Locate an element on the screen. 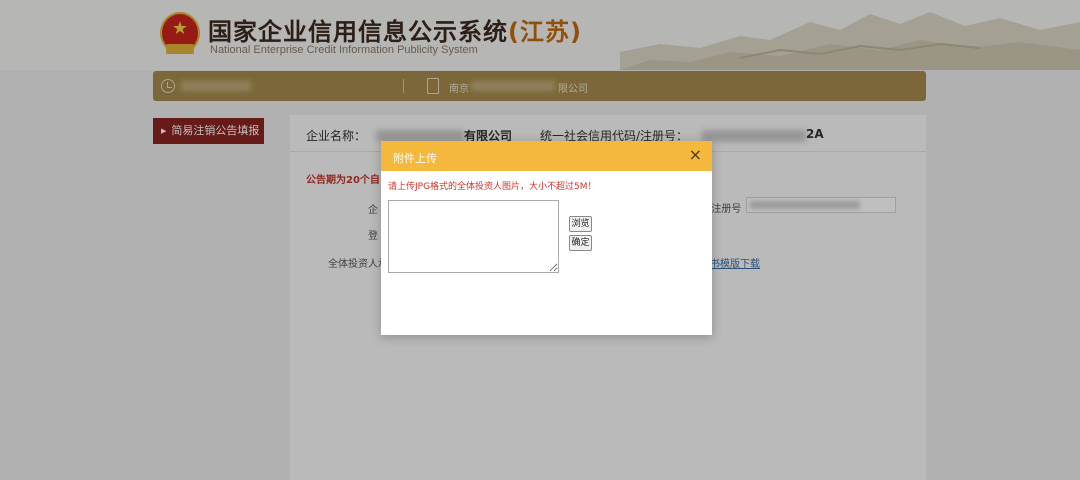 This screenshot has width=1080, height=480. close-icon: × is located at coordinates (695, 155).